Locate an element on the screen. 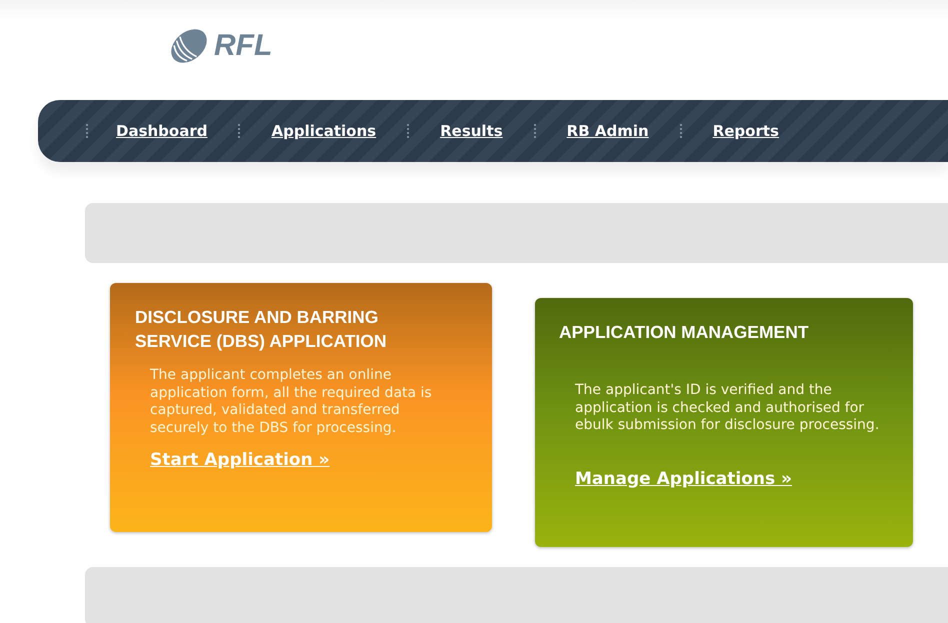 The height and width of the screenshot is (623, 948). card-title: DISCLOSURE AND BARRING SERVICE (DBS) APPLICATION is located at coordinates (261, 329).